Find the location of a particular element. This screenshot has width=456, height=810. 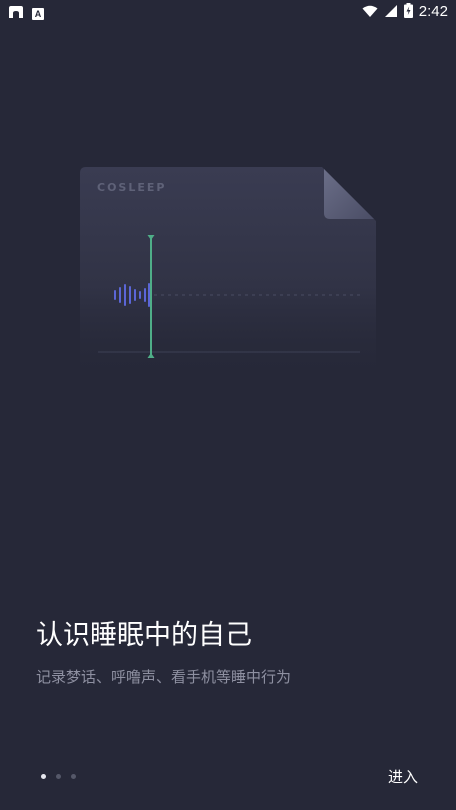

app-gallery-icon is located at coordinates (16, 13).